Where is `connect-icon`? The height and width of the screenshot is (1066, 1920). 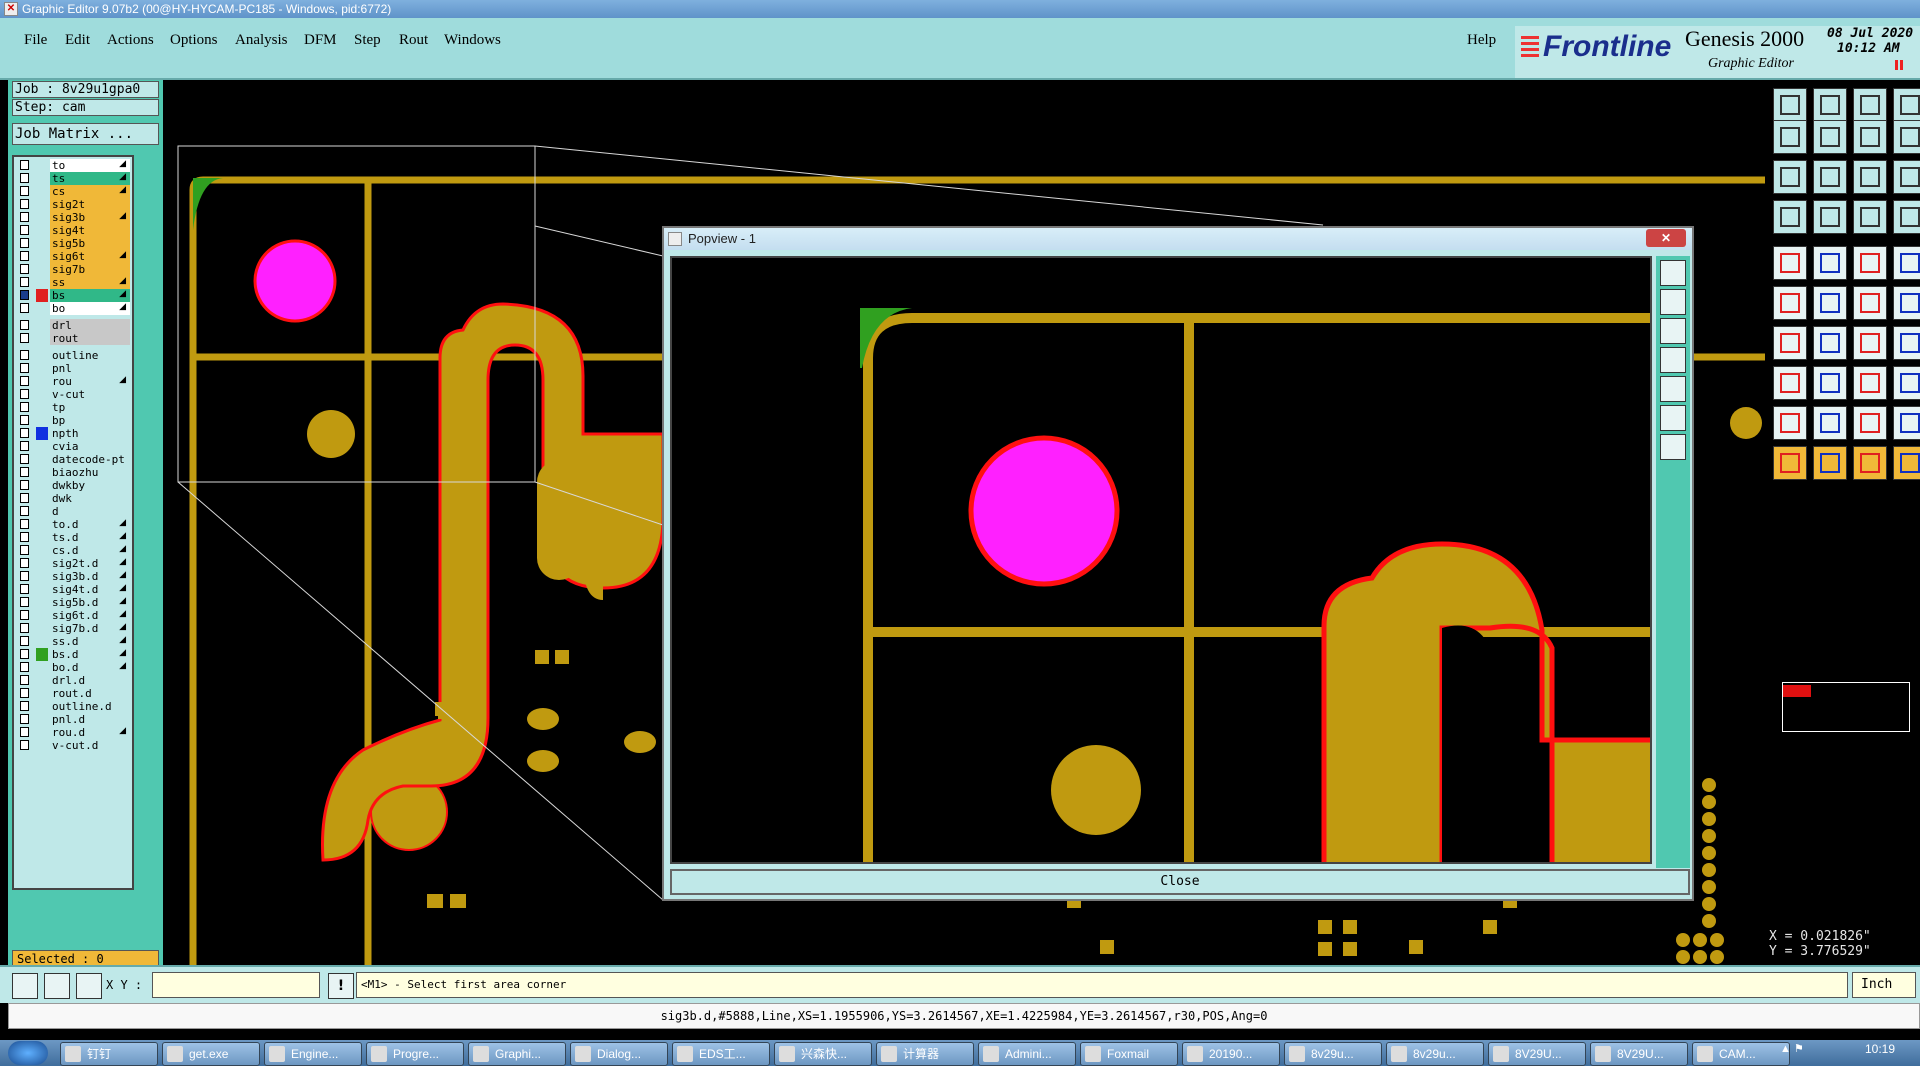
connect-icon is located at coordinates (1790, 303).